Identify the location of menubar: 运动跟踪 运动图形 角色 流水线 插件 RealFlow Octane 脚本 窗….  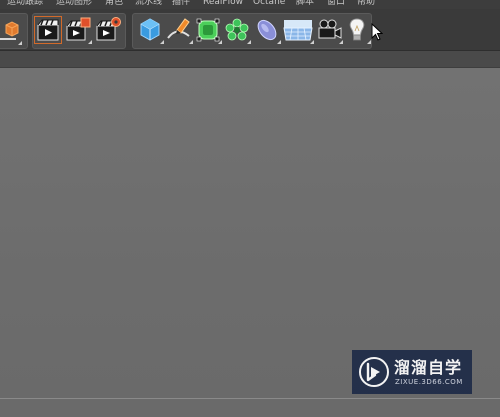
(250, 4).